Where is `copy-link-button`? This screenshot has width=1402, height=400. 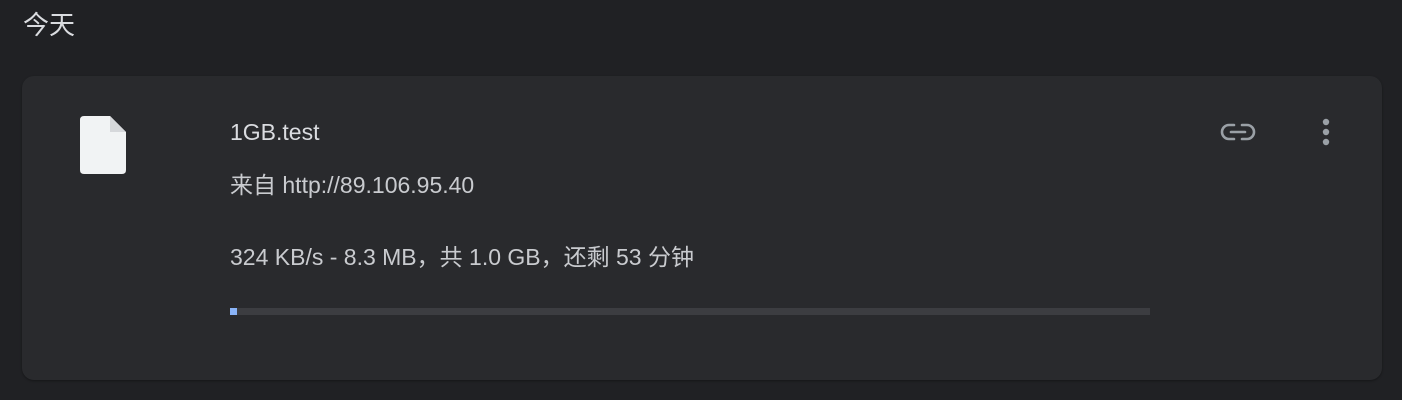
copy-link-button is located at coordinates (1238, 134).